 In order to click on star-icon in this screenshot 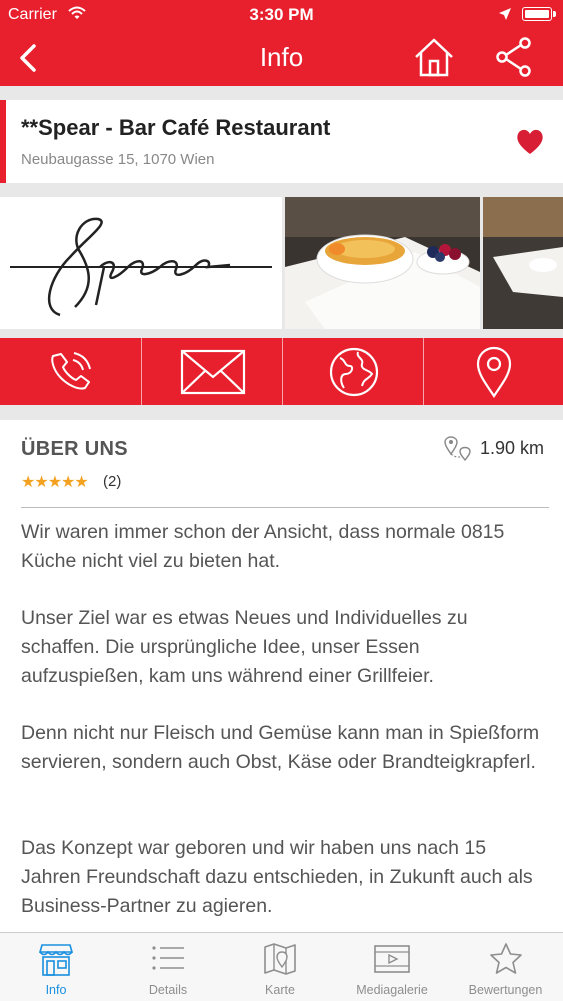, I will do `click(505, 958)`.